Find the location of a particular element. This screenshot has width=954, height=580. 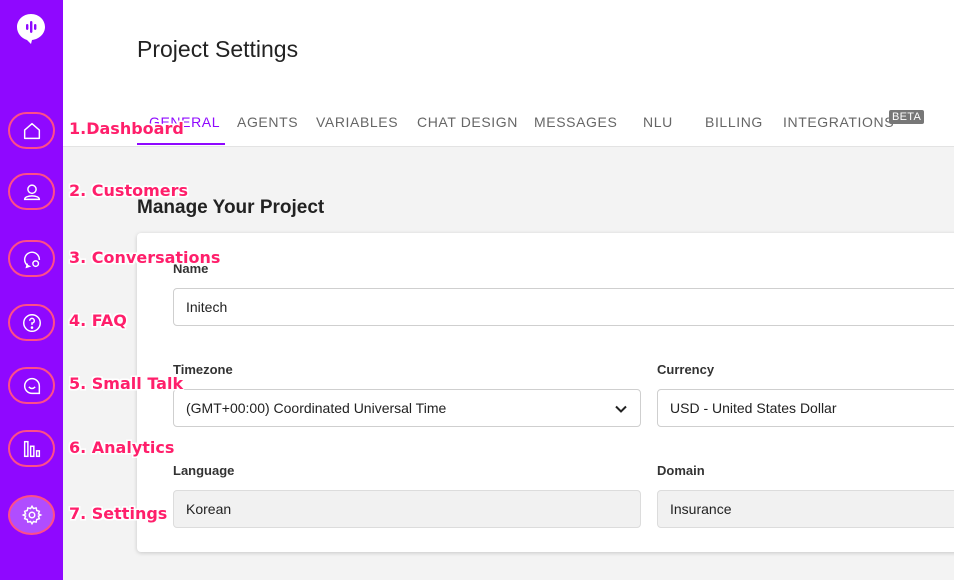

question-icon is located at coordinates (31, 322).